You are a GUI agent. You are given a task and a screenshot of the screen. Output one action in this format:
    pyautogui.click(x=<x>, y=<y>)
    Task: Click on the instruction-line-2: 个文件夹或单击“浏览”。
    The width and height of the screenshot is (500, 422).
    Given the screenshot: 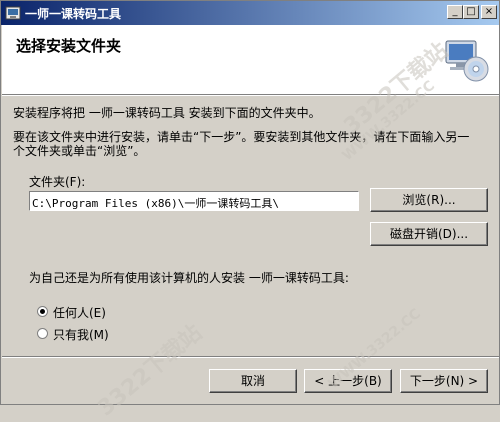 What is the action you would take?
    pyautogui.click(x=79, y=151)
    